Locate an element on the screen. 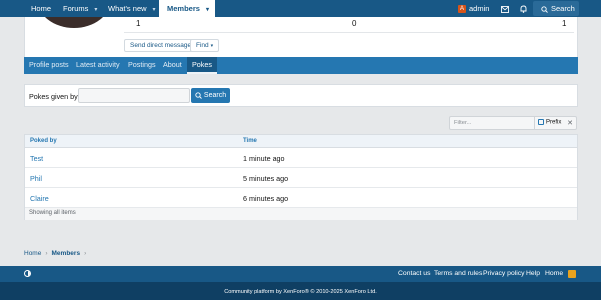 Image resolution: width=601 pixels, height=300 pixels. table-row: Test 1 minute ago is located at coordinates (301, 158).